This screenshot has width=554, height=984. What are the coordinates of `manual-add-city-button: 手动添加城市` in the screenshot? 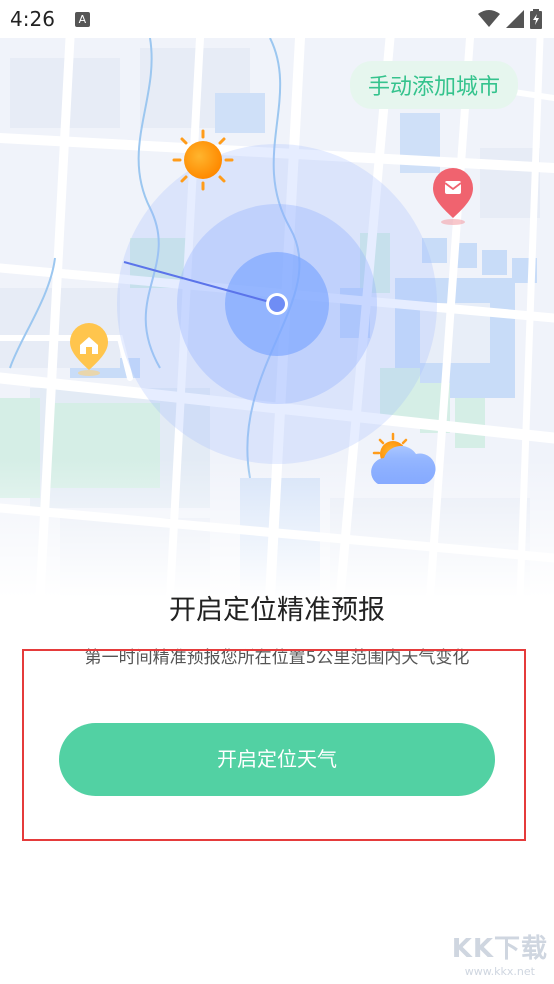 It's located at (433, 85).